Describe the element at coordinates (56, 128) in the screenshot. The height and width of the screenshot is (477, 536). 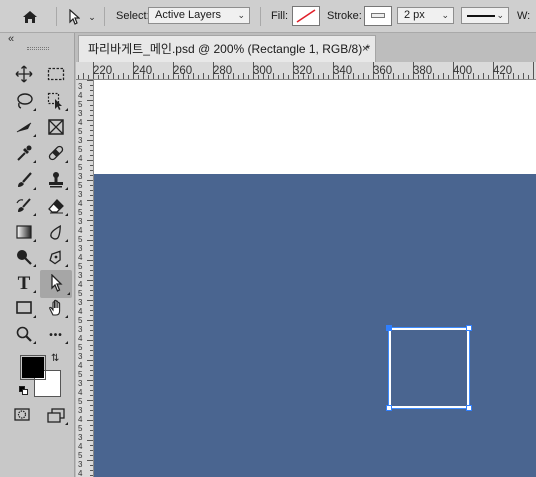
I see `frame-tool` at that location.